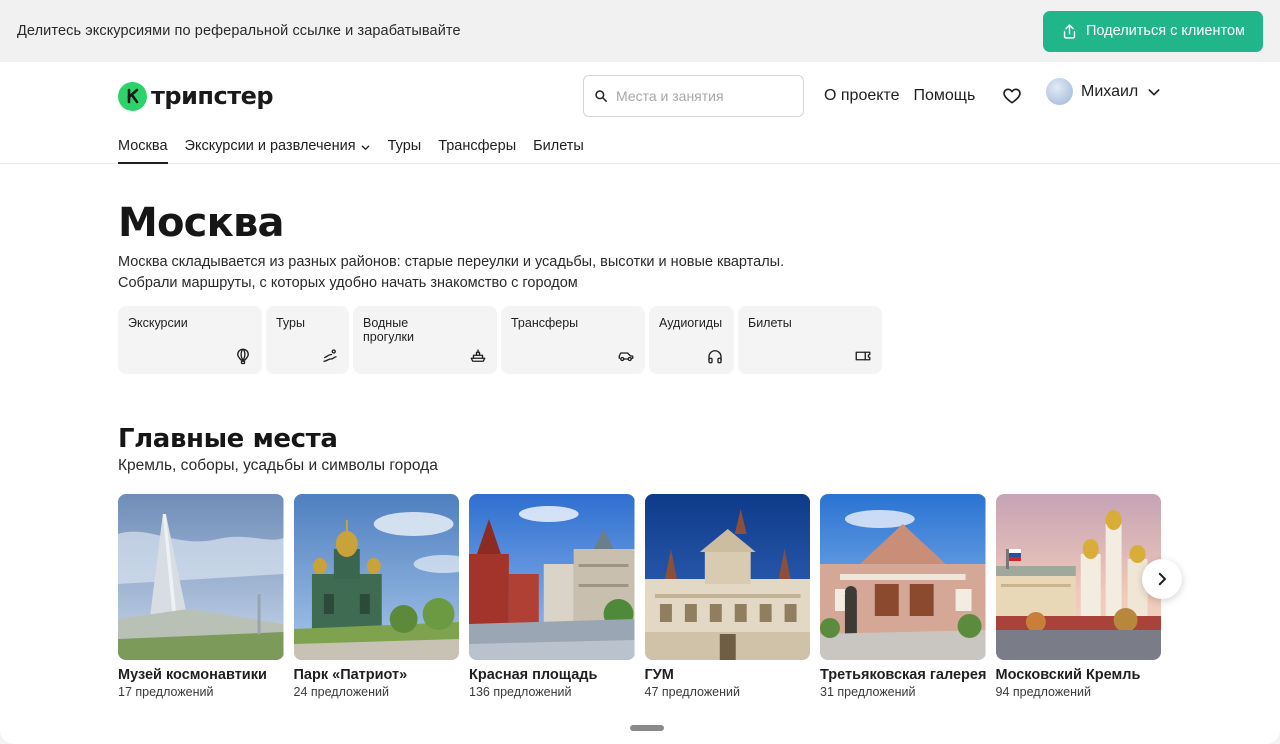  I want to click on carousel-next-button, so click(1162, 579).